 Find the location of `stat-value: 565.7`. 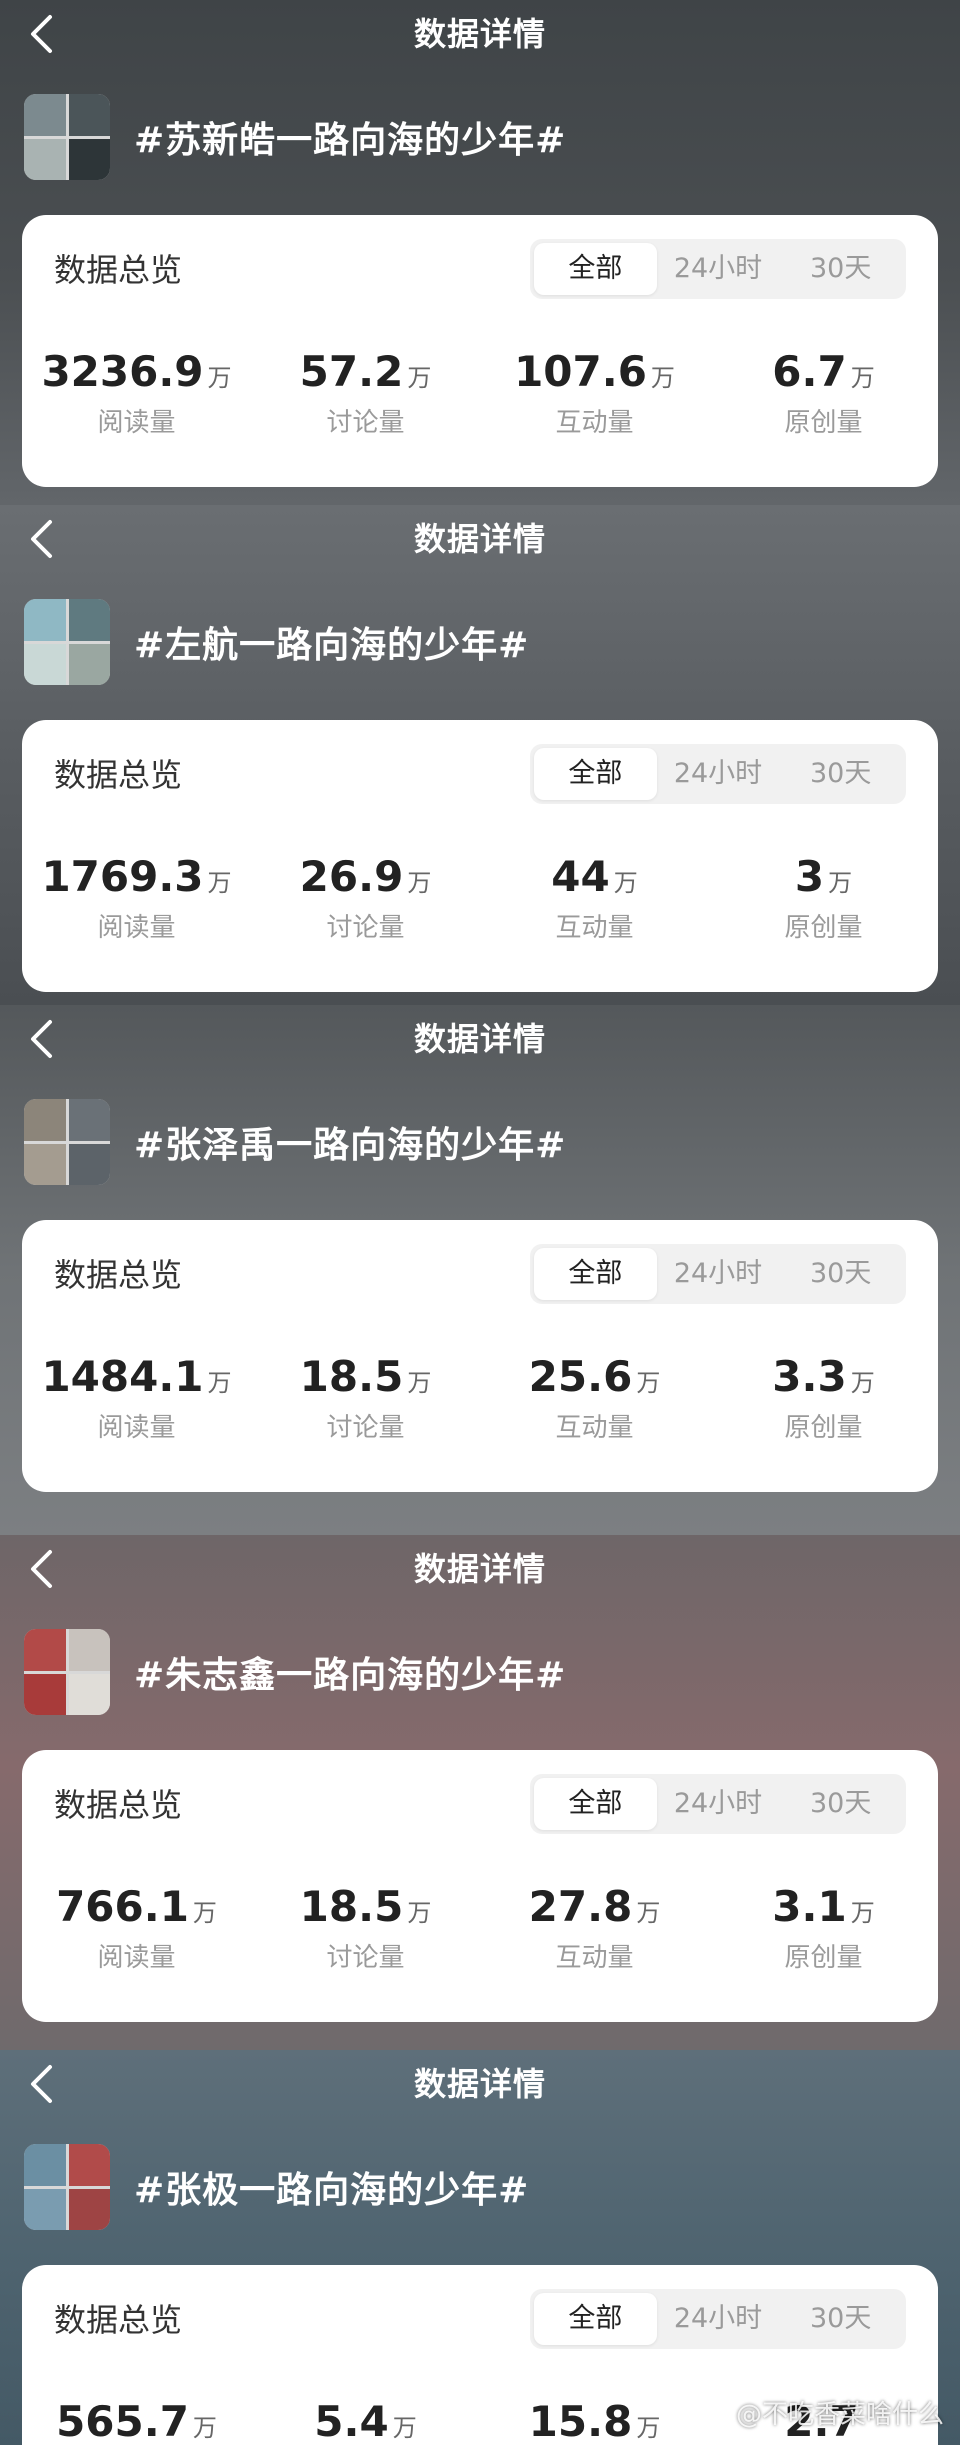

stat-value: 565.7 is located at coordinates (122, 2421).